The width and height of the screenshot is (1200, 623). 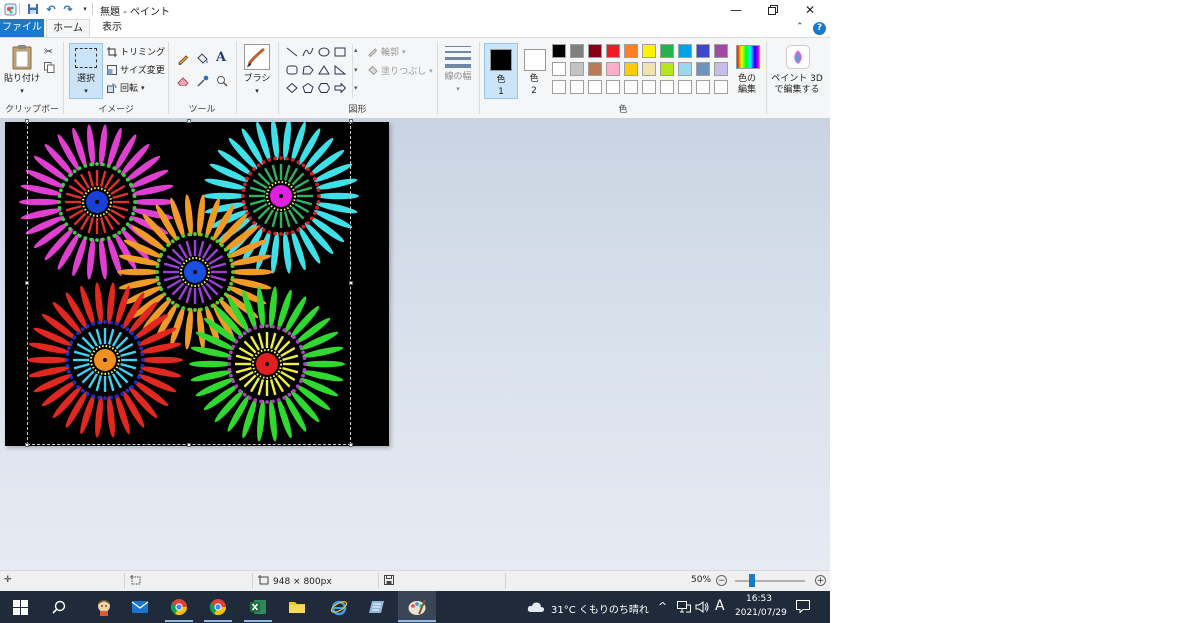 What do you see at coordinates (736, 9) in the screenshot?
I see `minimize-icon: —` at bounding box center [736, 9].